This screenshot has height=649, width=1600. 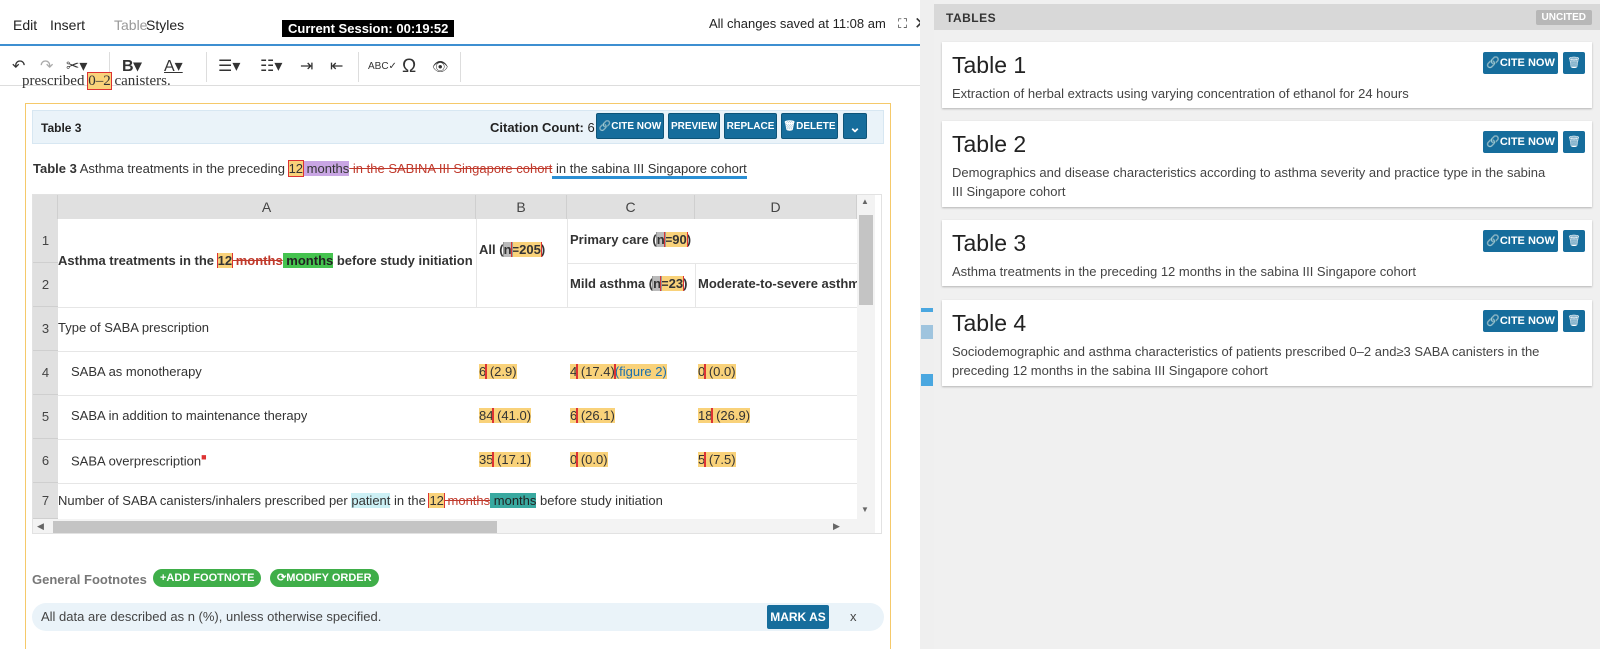 I want to click on scroll-down-icon: ▼, so click(x=865, y=509).